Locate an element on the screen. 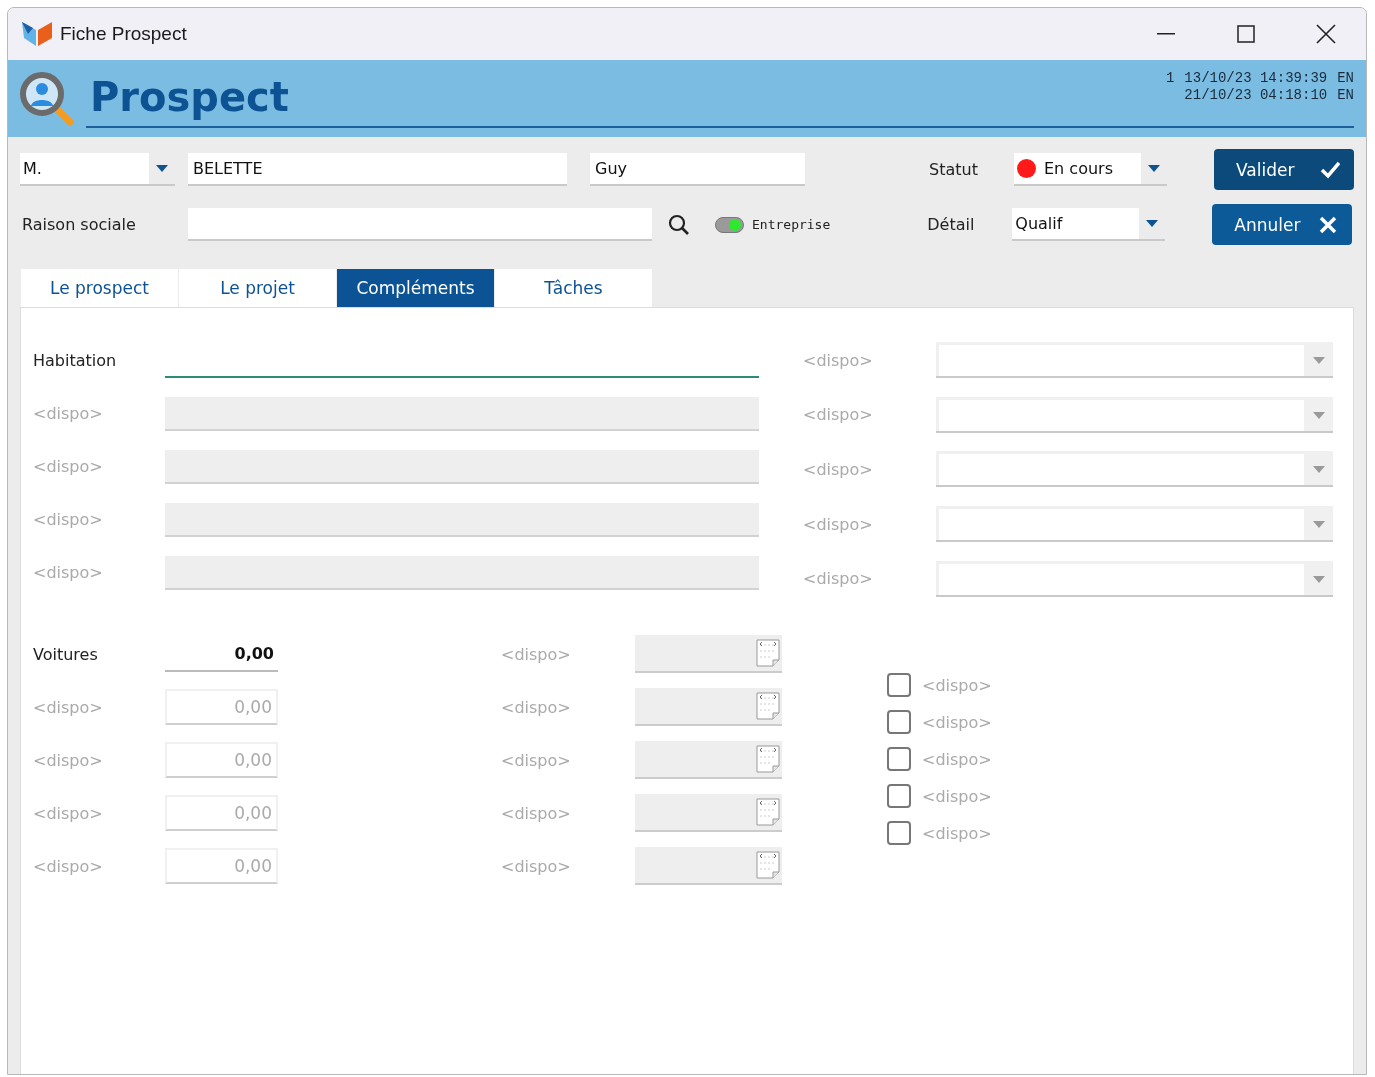  person-search-icon is located at coordinates (47, 99).